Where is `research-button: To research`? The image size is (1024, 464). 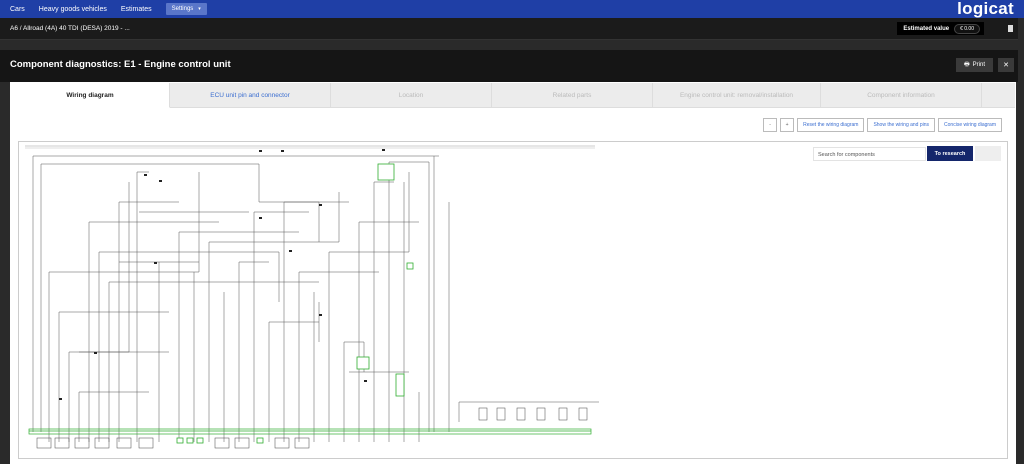 research-button: To research is located at coordinates (950, 153).